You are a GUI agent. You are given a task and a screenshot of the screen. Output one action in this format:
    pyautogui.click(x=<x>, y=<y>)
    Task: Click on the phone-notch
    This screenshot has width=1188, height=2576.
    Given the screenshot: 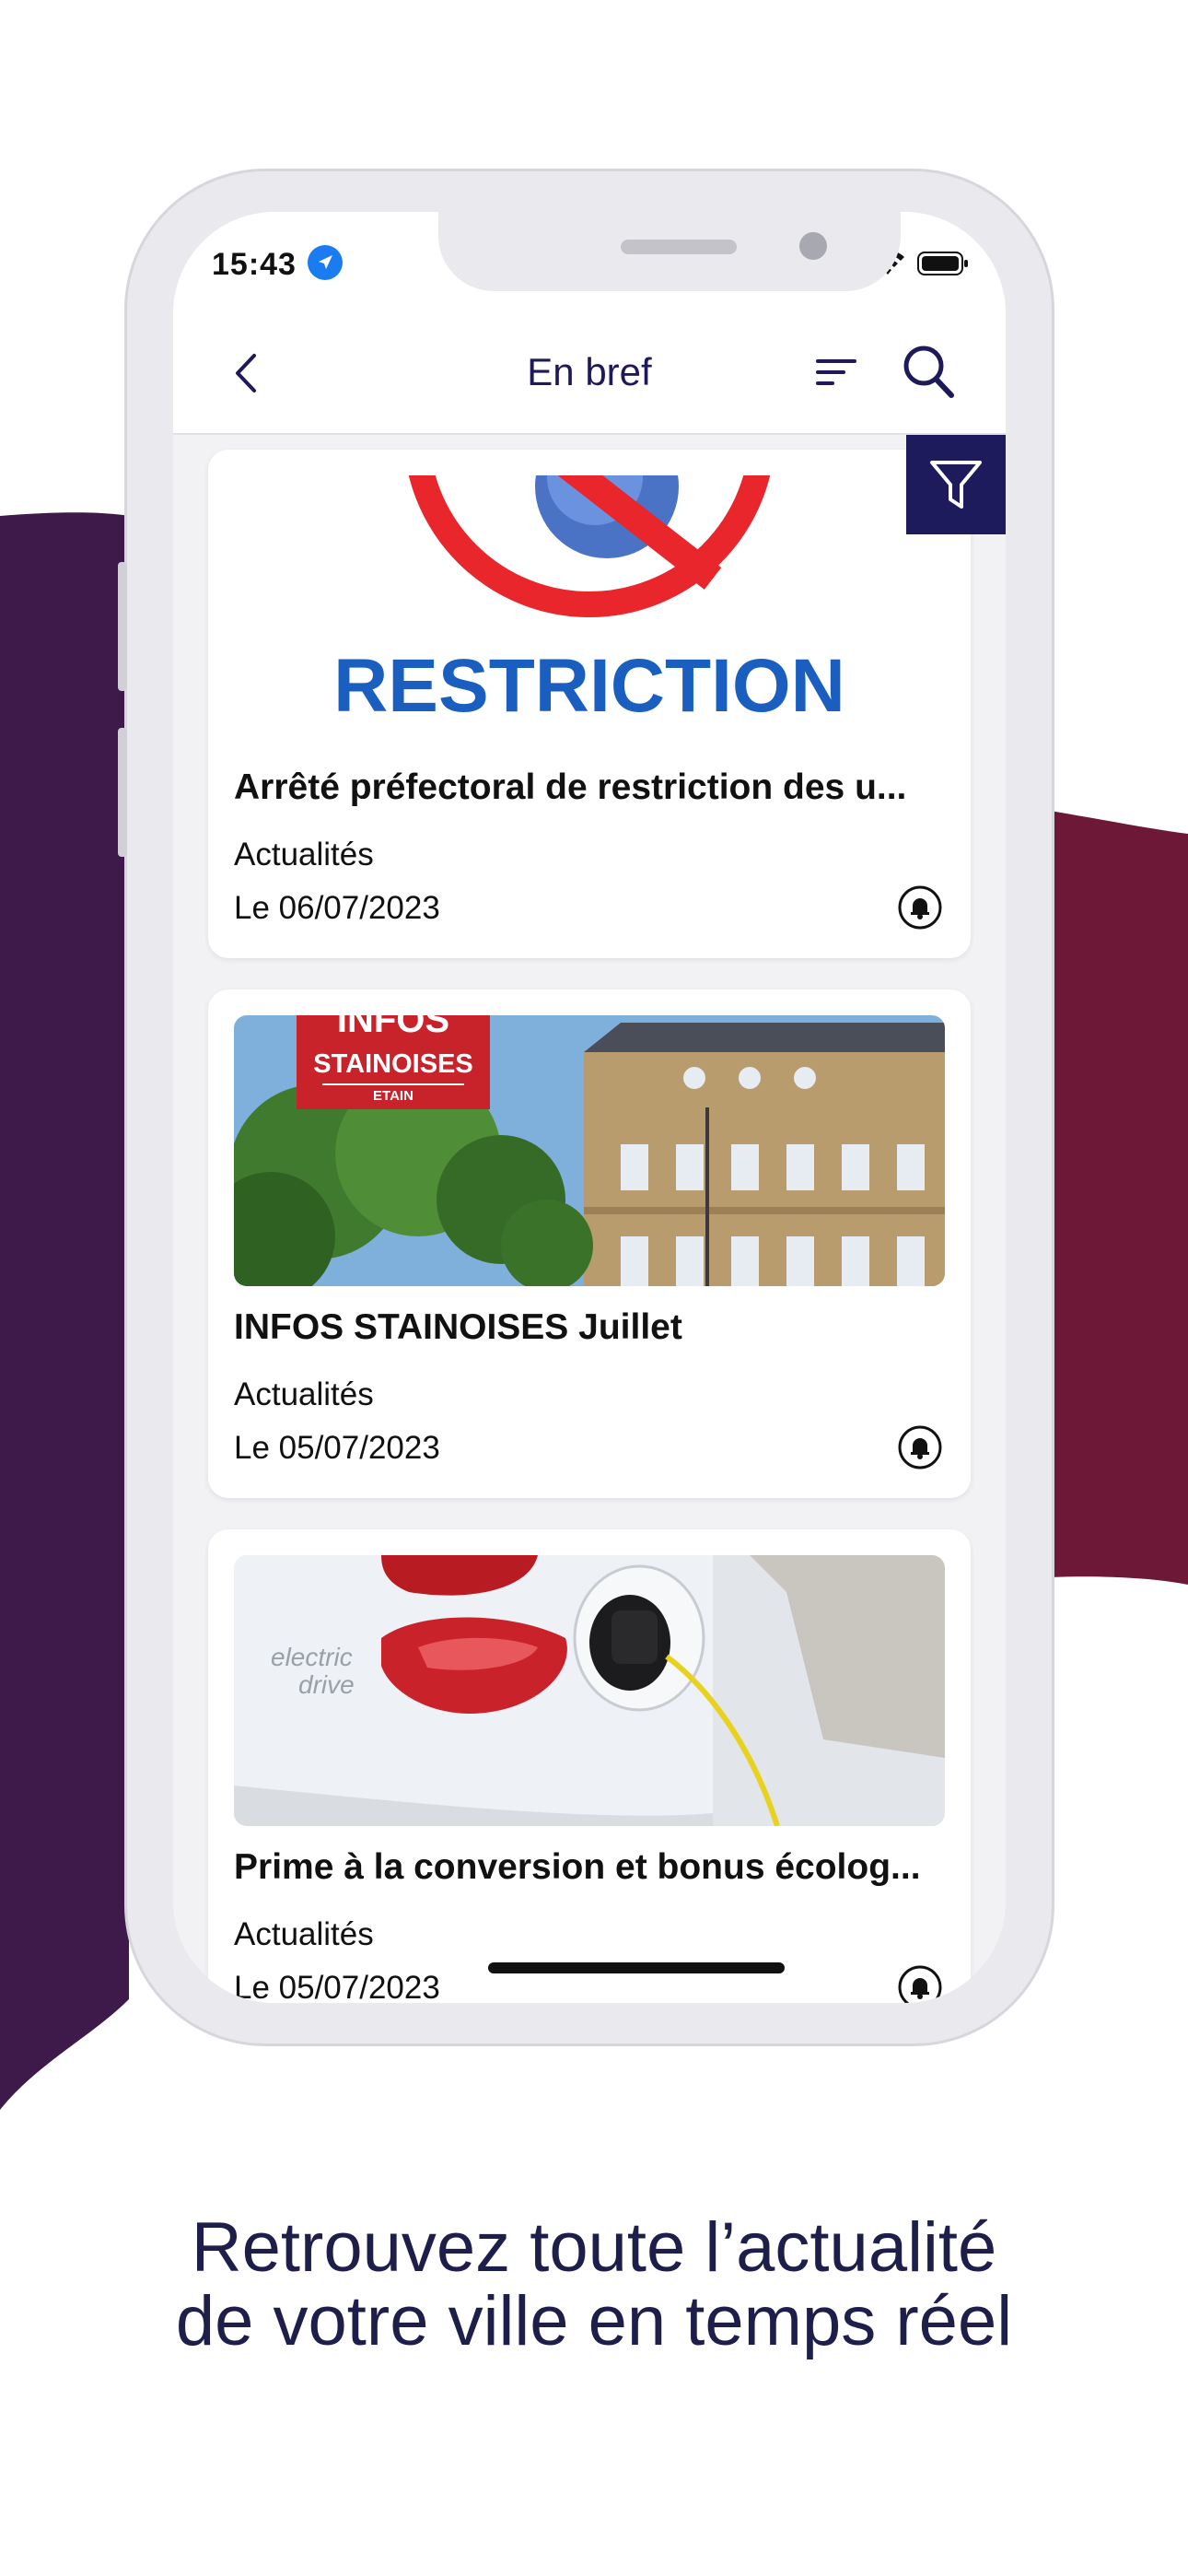 What is the action you would take?
    pyautogui.click(x=669, y=251)
    